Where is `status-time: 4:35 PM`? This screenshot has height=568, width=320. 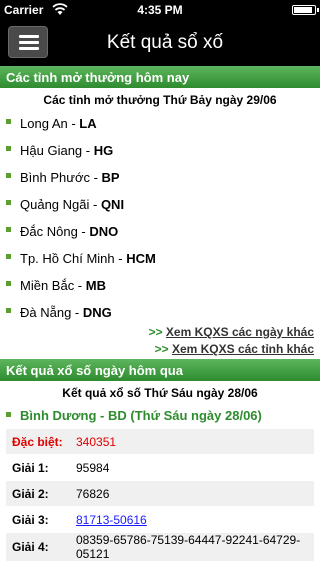
status-time: 4:35 PM is located at coordinates (160, 10).